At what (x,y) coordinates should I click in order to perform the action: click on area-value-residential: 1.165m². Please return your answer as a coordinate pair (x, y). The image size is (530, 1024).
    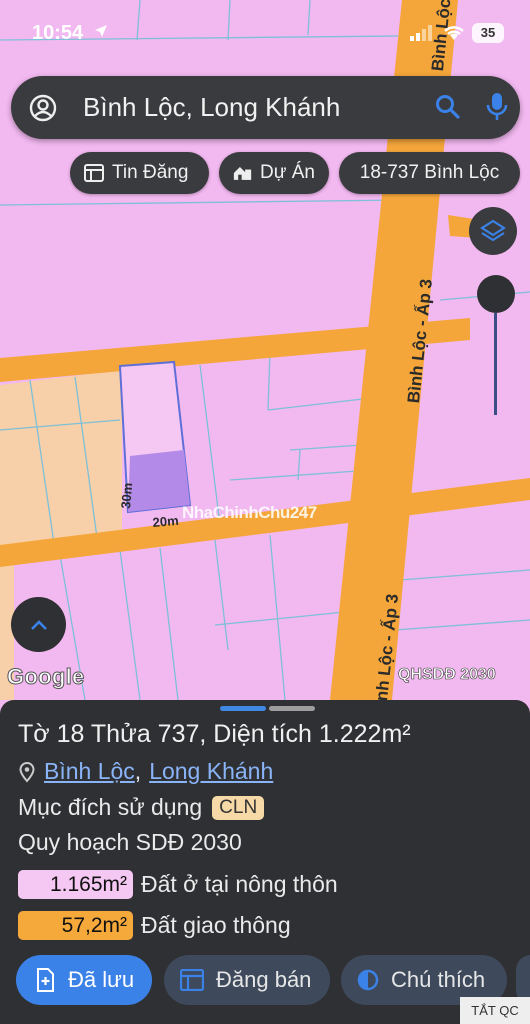
    Looking at the image, I should click on (75, 884).